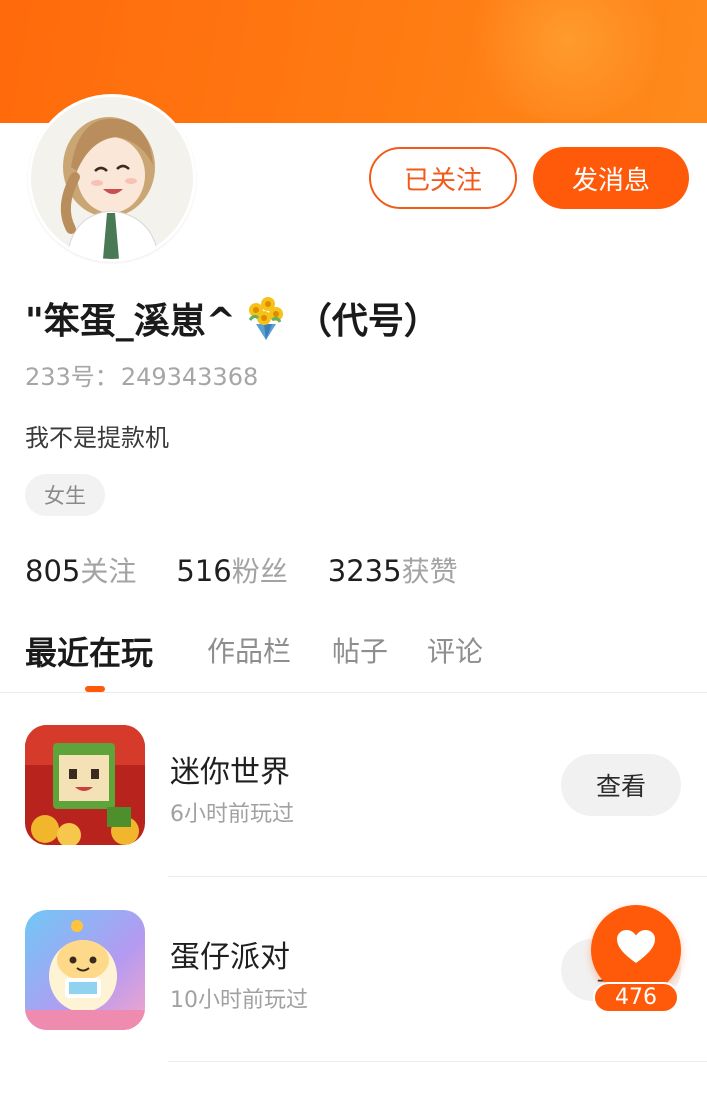  I want to click on followed-button: 已关注, so click(443, 178).